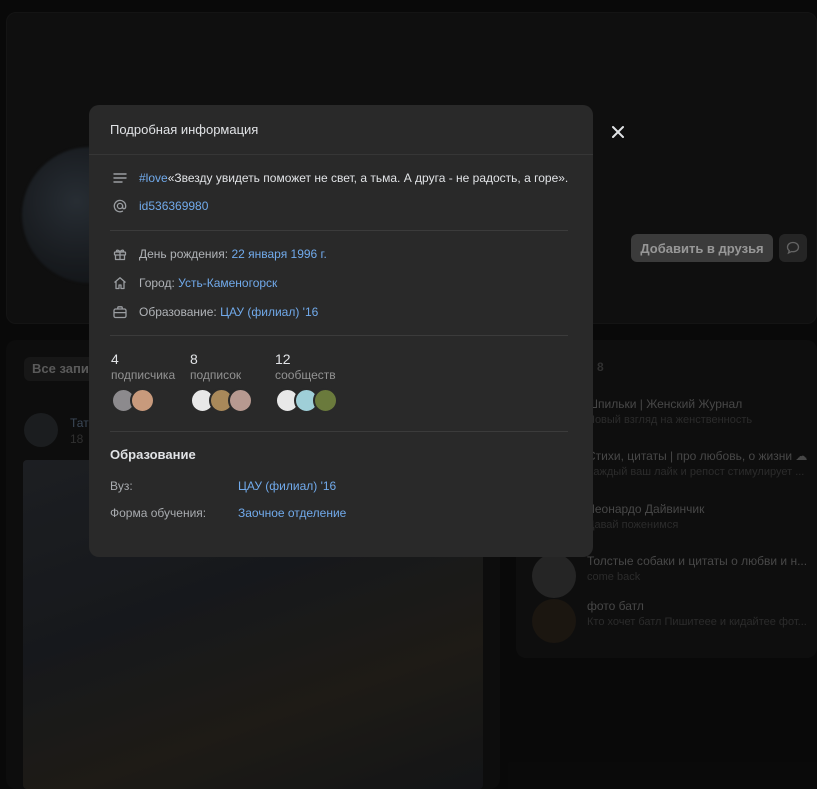 This screenshot has width=817, height=789. What do you see at coordinates (184, 129) in the screenshot?
I see `modal-title: Подробная информация` at bounding box center [184, 129].